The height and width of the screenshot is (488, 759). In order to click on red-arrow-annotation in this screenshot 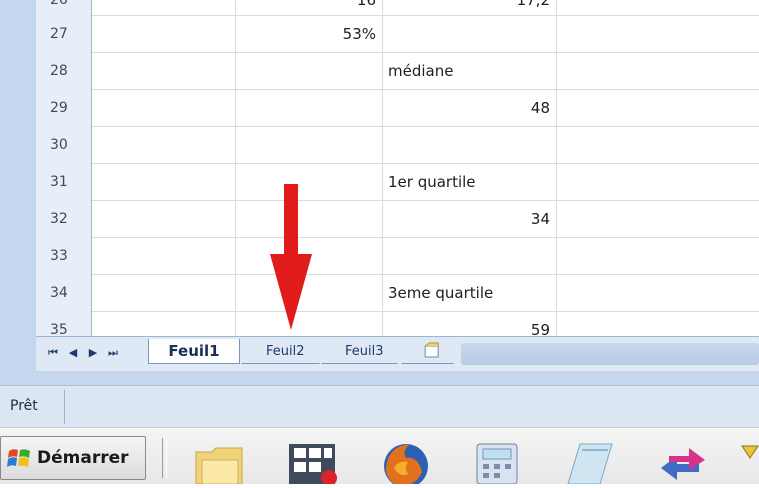, I will do `click(291, 257)`.